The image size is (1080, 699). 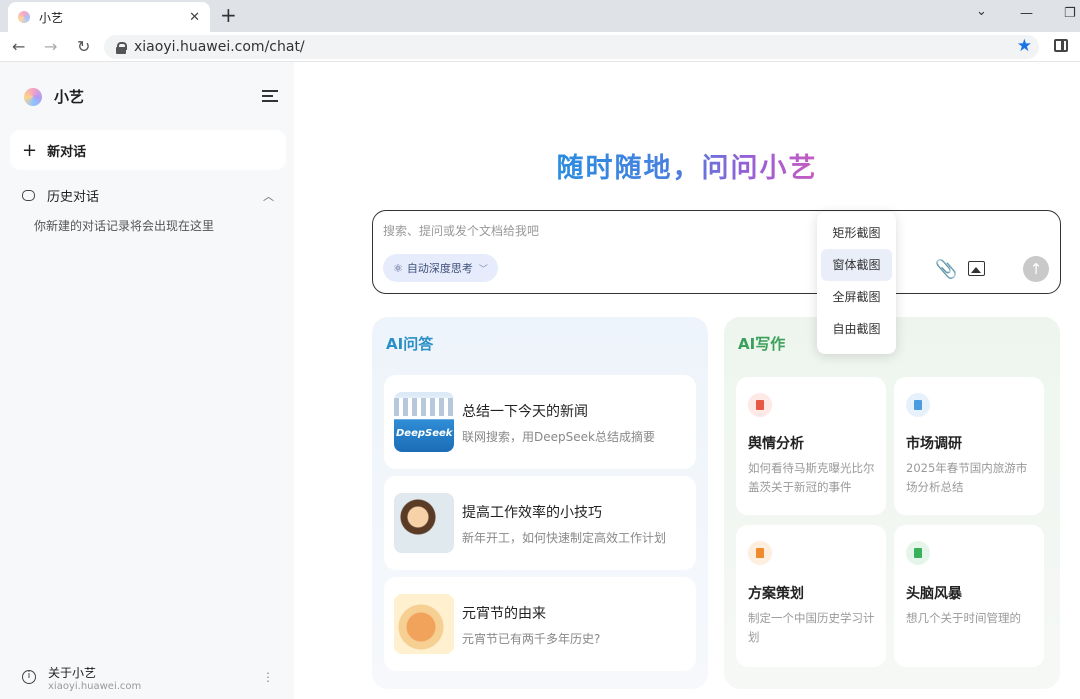 I want to click on productivity-thumbnail, so click(x=424, y=523).